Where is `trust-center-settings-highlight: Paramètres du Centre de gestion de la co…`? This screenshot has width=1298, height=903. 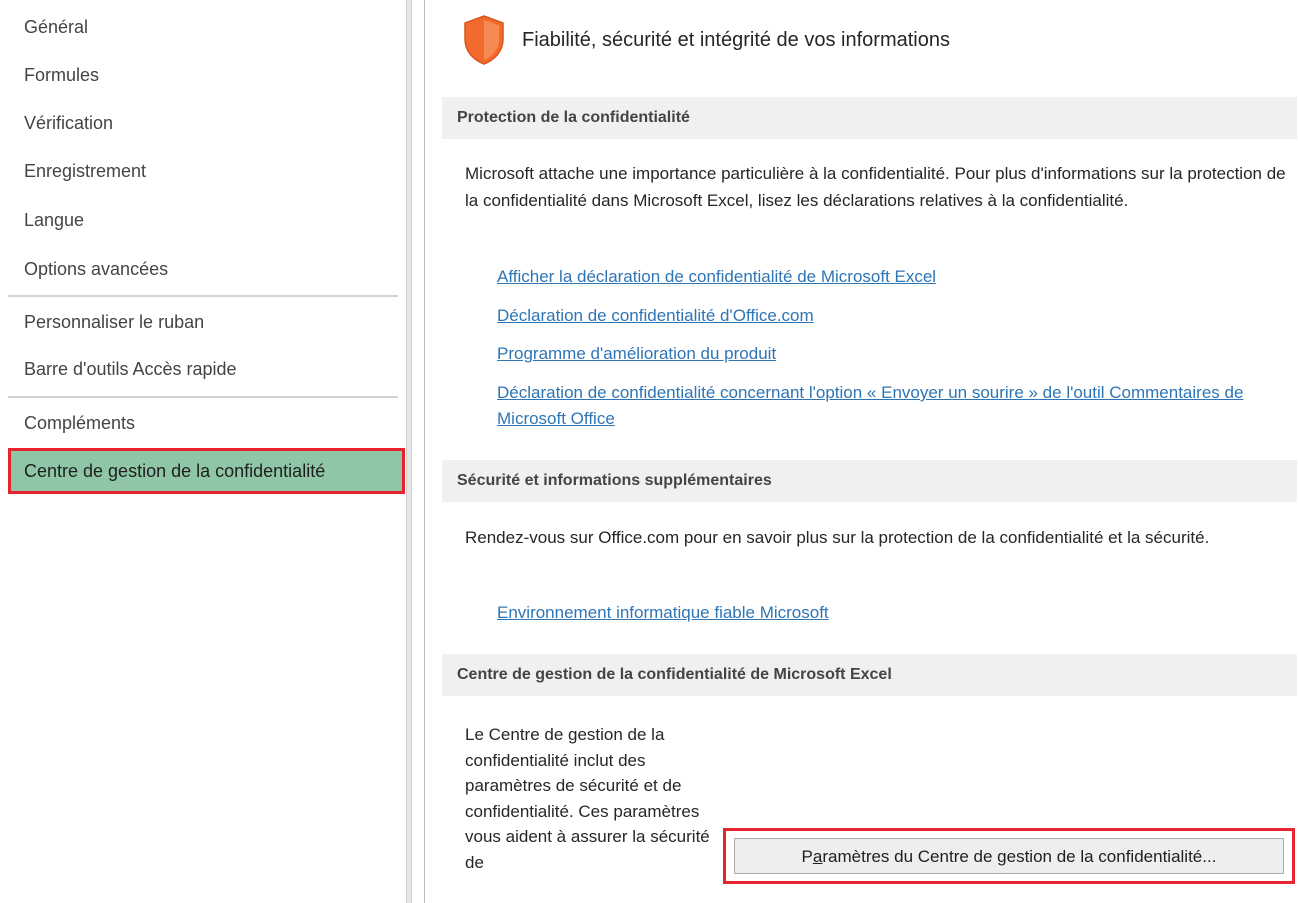
trust-center-settings-highlight: Paramètres du Centre de gestion de la co… is located at coordinates (1009, 856).